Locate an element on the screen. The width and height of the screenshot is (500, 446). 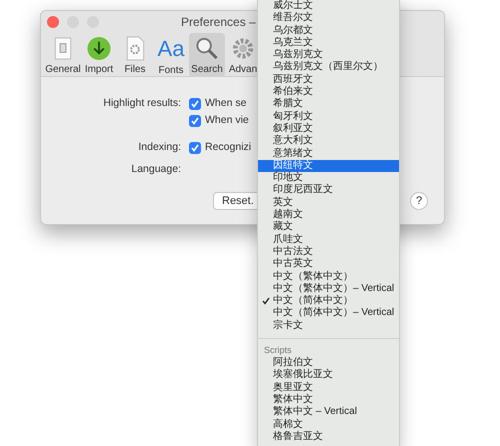
toolbar-tab: Aa Fonts is located at coordinates (171, 55).